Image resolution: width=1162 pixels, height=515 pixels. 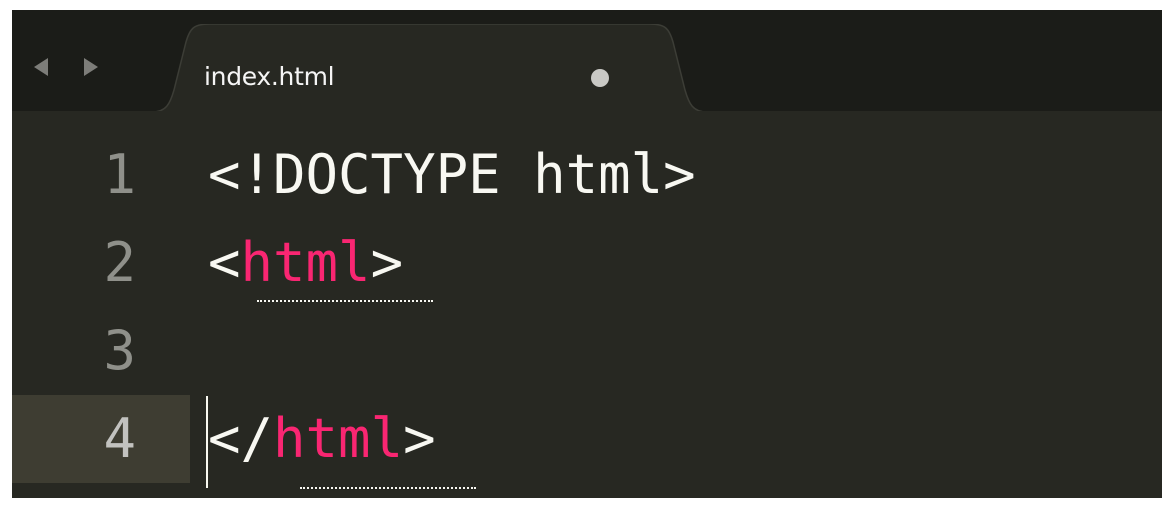 What do you see at coordinates (269, 76) in the screenshot?
I see `tab-label: index.html` at bounding box center [269, 76].